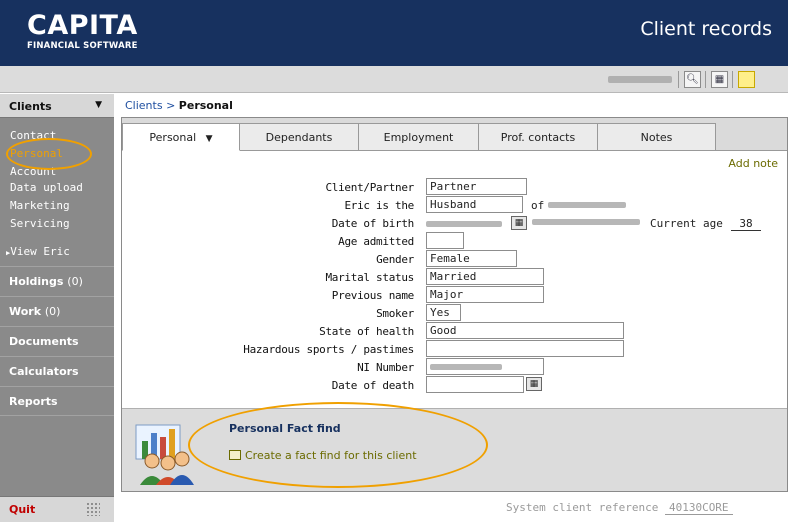 This screenshot has width=788, height=522. I want to click on sidebar-item-calculators: Calculators, so click(57, 371).